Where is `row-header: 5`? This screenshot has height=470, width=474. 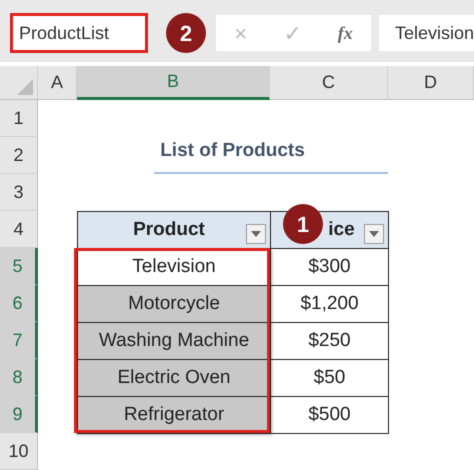 row-header: 5 is located at coordinates (19, 266).